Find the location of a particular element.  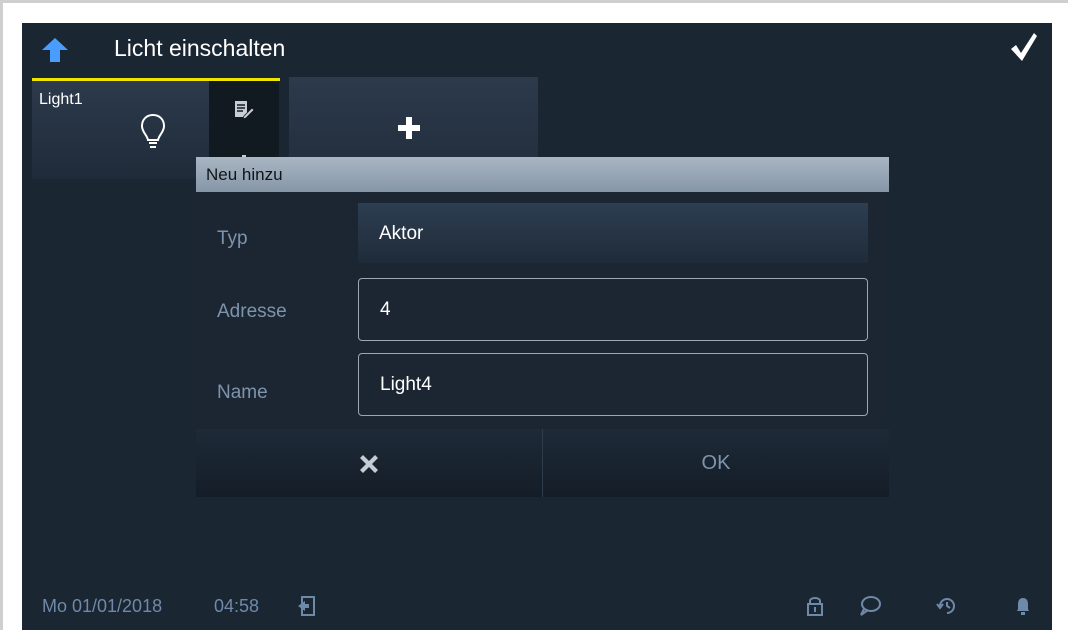

page-title: Licht einschalten is located at coordinates (200, 48).